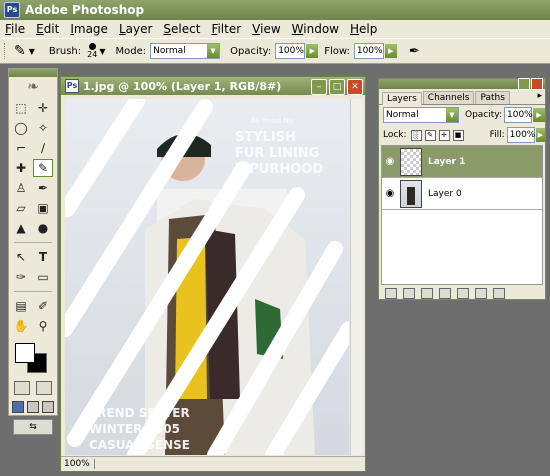 Image resolution: width=550 pixels, height=476 pixels. Describe the element at coordinates (337, 87) in the screenshot. I see `maximize-button: □` at that location.